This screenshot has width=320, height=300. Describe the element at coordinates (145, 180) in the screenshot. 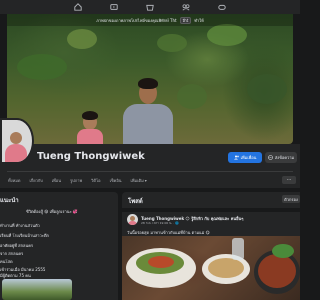

I see `chevron-down-icon: ▾` at that location.